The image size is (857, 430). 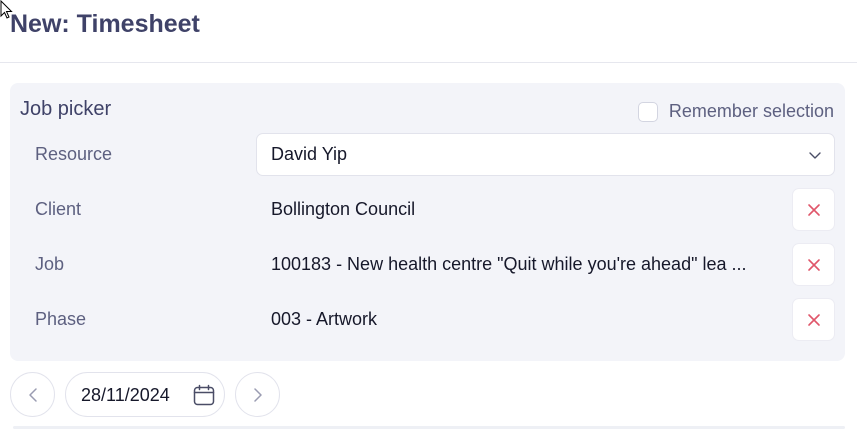 What do you see at coordinates (58, 209) in the screenshot?
I see `client-label: Client` at bounding box center [58, 209].